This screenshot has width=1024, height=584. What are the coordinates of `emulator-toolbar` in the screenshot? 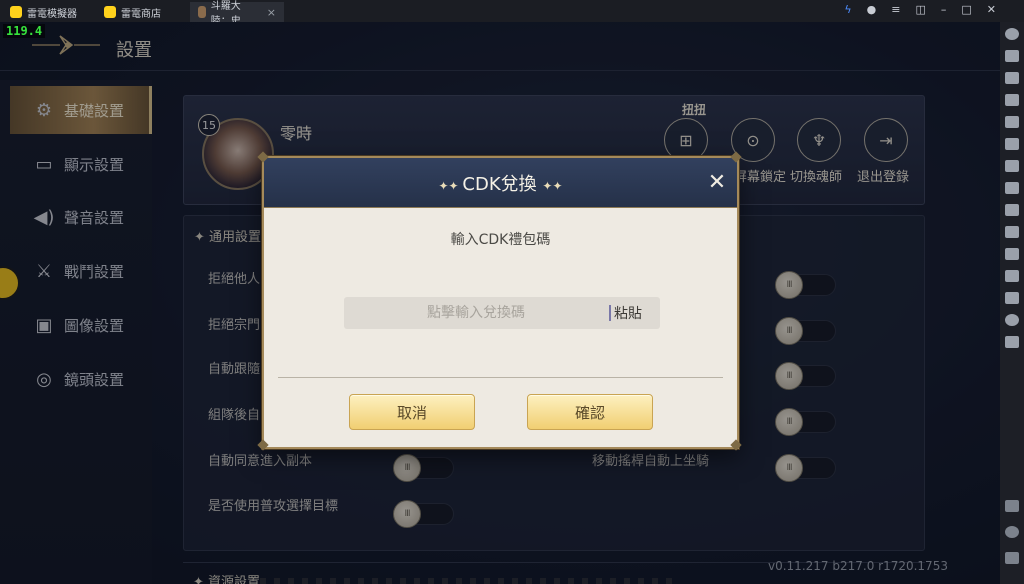 It's located at (1012, 303).